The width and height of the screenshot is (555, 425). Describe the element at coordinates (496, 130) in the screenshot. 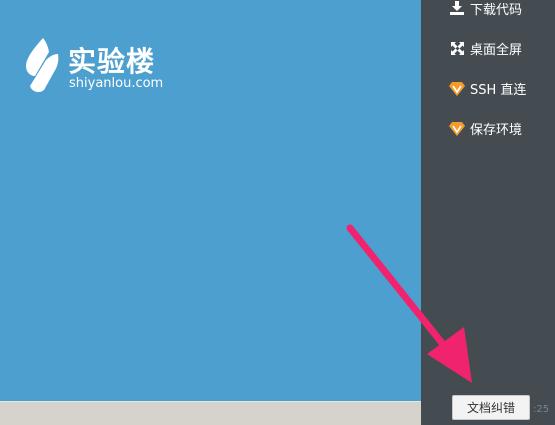

I see `save-environment-label: 保存环境` at that location.